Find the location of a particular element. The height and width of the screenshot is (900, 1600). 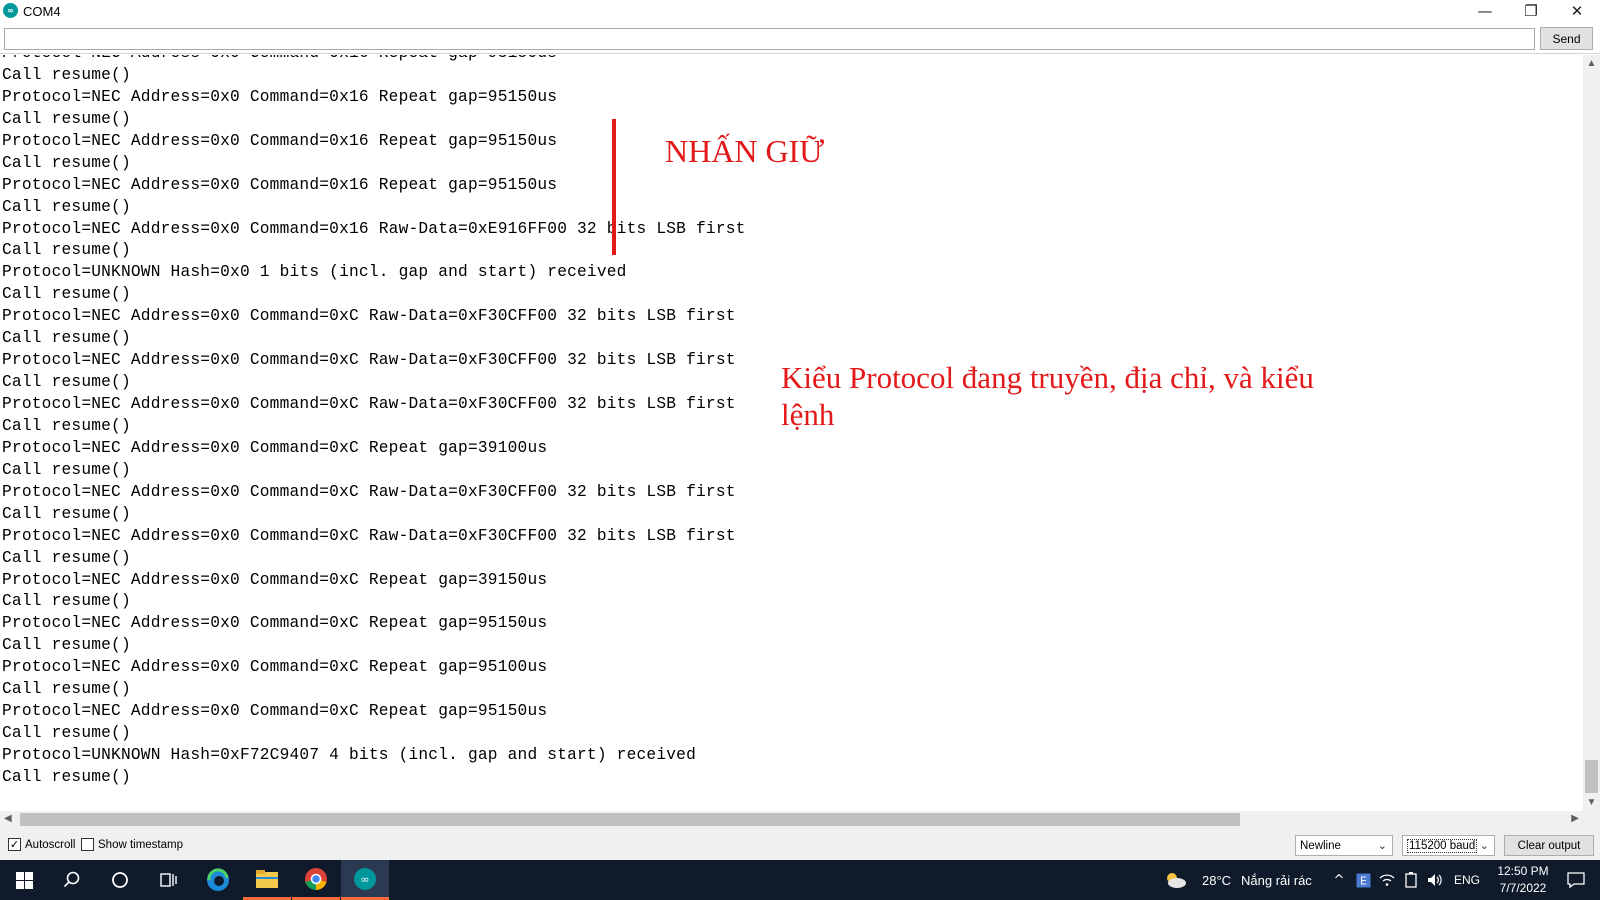

baud-rate-value: 115200 baud is located at coordinates (1442, 845).